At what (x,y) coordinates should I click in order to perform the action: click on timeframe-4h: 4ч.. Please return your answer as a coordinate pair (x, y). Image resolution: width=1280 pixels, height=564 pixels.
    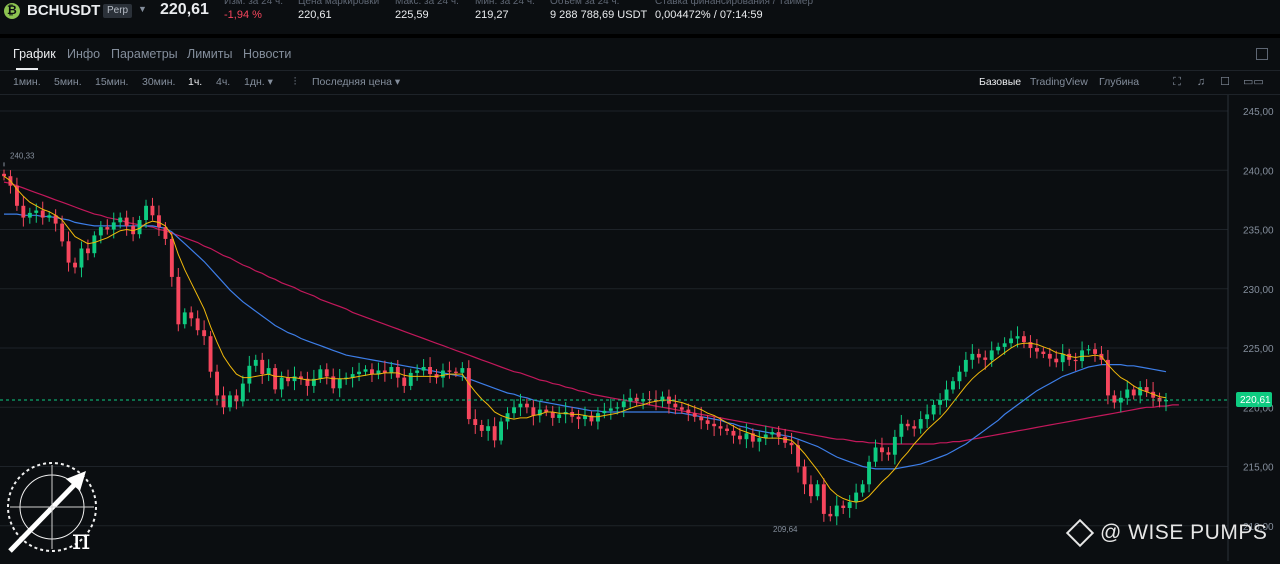
    Looking at the image, I should click on (223, 82).